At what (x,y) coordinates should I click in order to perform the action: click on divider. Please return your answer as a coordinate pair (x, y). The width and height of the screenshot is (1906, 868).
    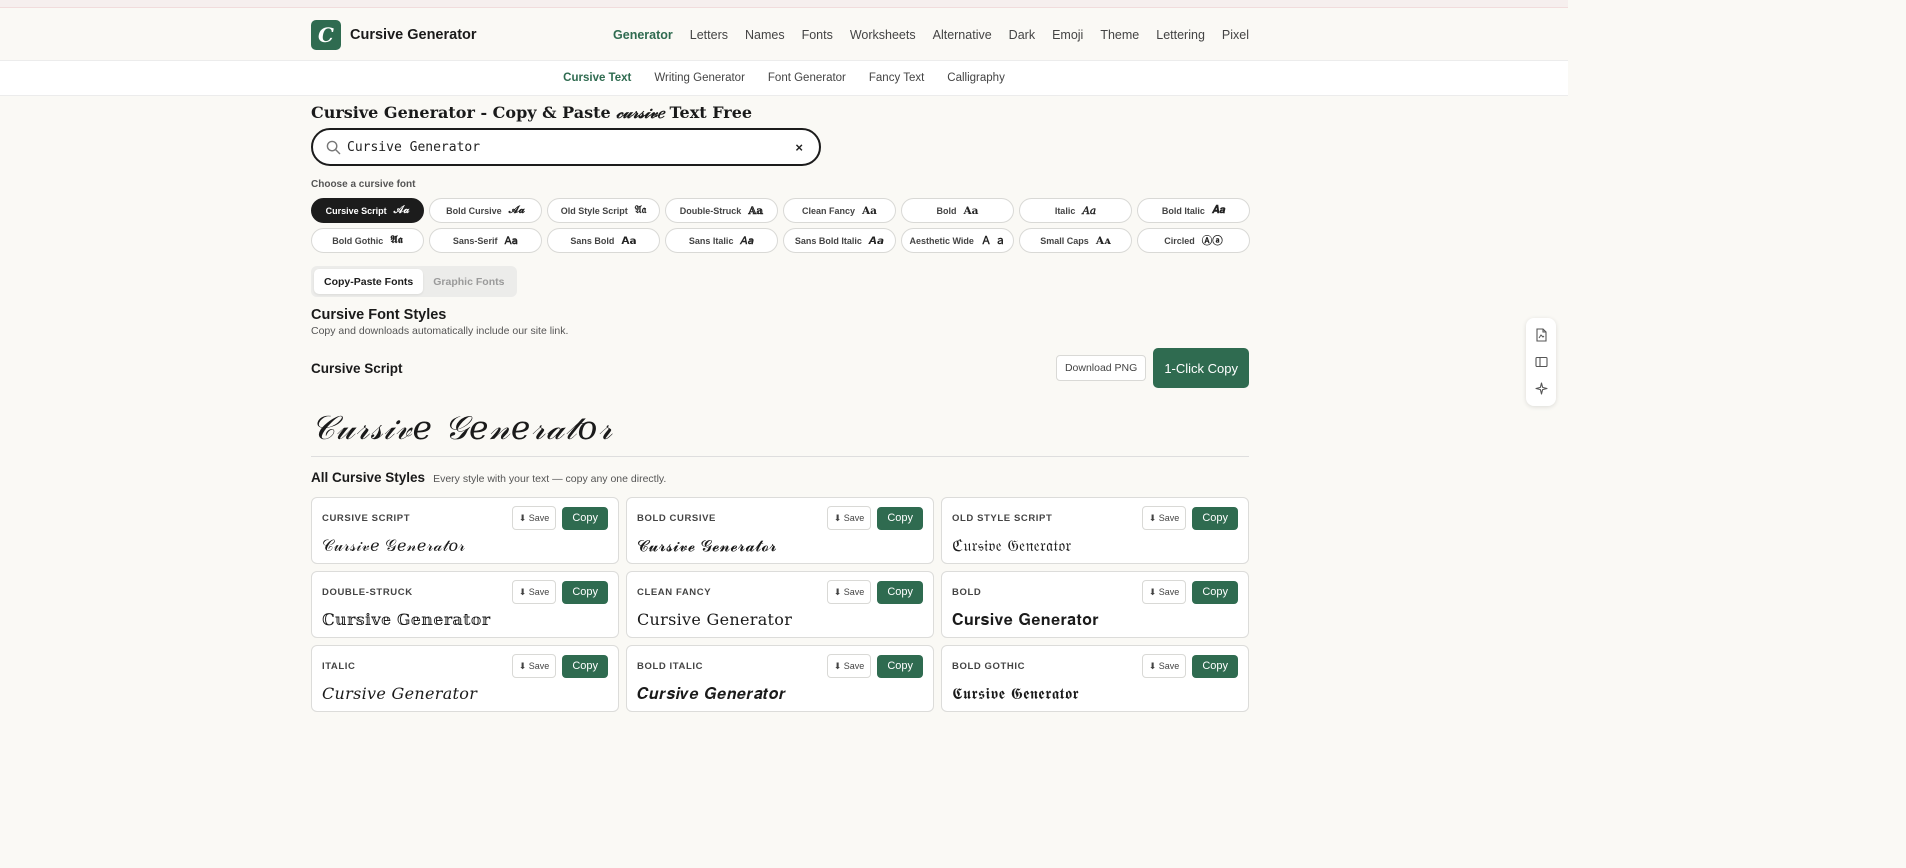
    Looking at the image, I should click on (780, 456).